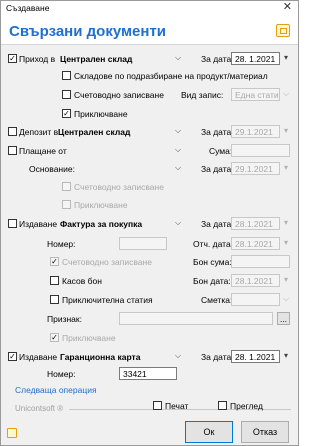  I want to click on entry-type-dropdown-icon: ⌵, so click(286, 94).